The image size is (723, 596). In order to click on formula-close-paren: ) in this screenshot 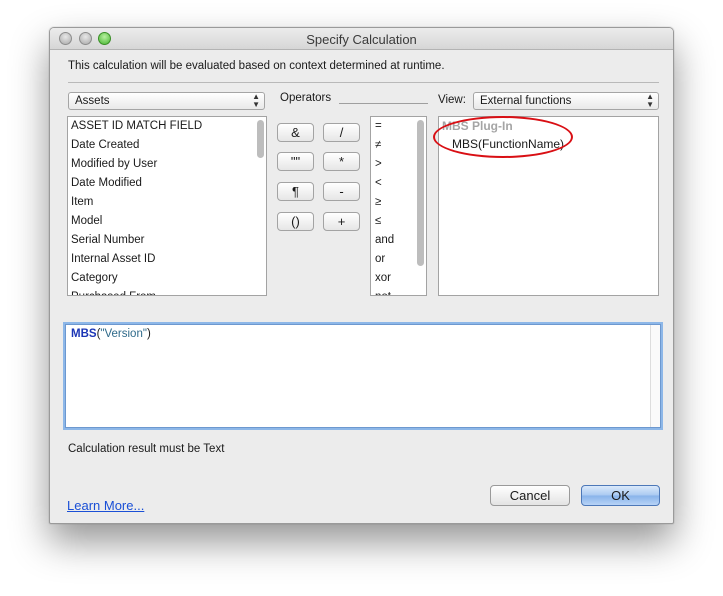, I will do `click(148, 334)`.